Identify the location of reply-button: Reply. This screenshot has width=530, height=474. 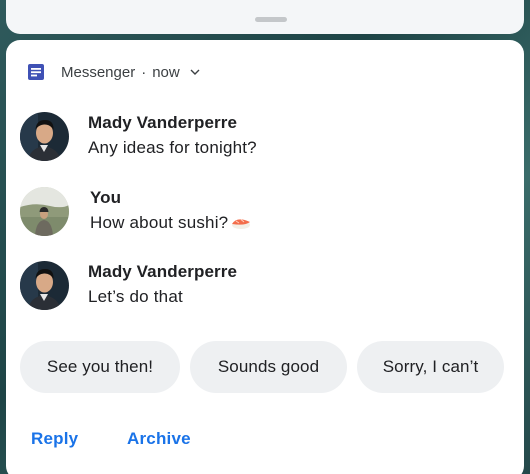
(54, 439).